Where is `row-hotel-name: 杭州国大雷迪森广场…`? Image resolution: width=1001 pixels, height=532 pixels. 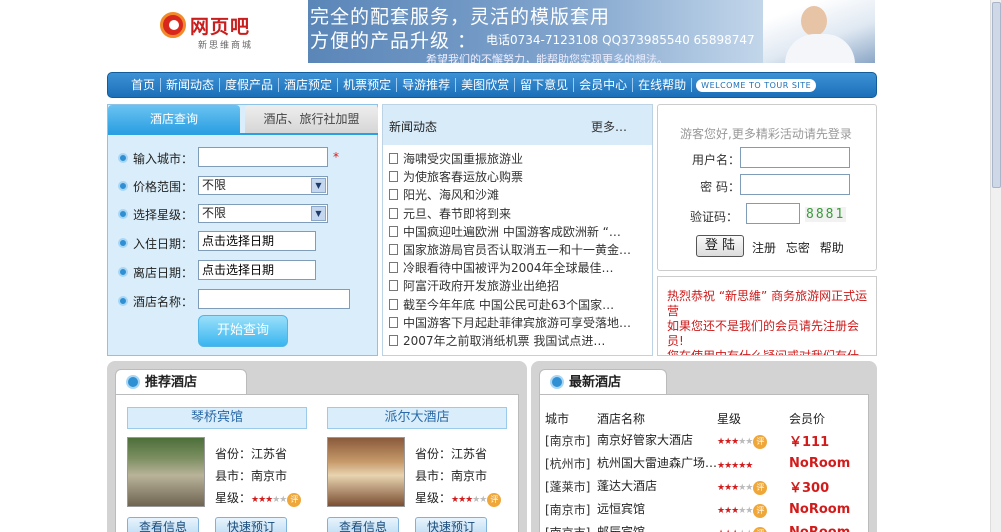
row-hotel-name: 杭州国大雷迪森广场… is located at coordinates (657, 463).